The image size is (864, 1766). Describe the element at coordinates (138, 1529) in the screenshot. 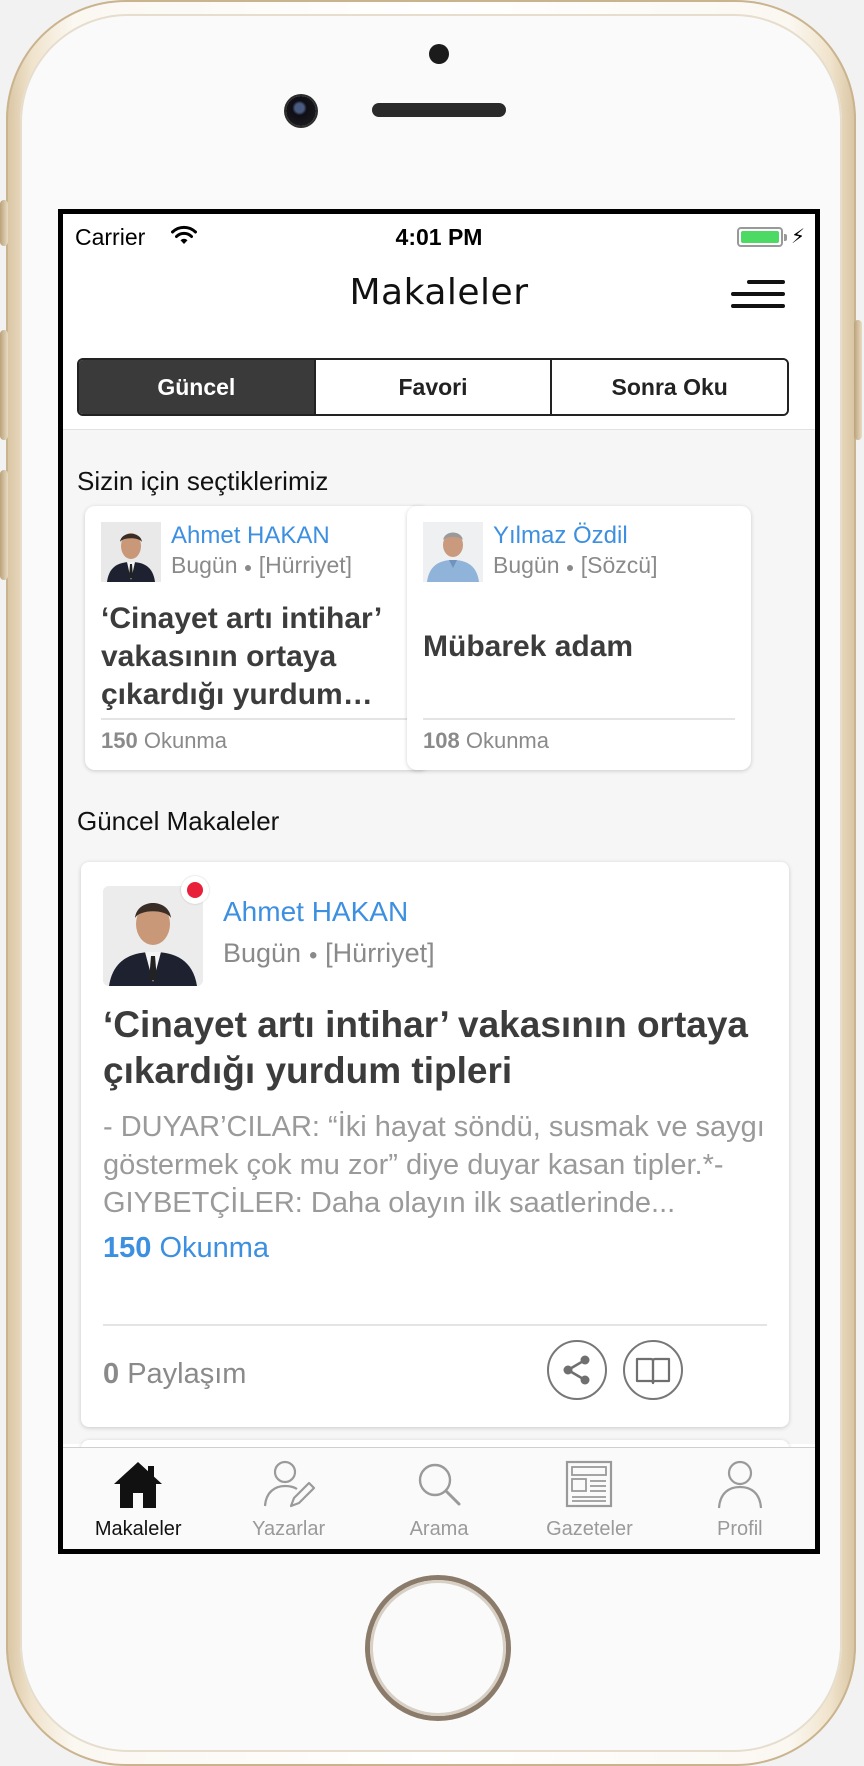

I see `tab-label: Makaleler` at that location.